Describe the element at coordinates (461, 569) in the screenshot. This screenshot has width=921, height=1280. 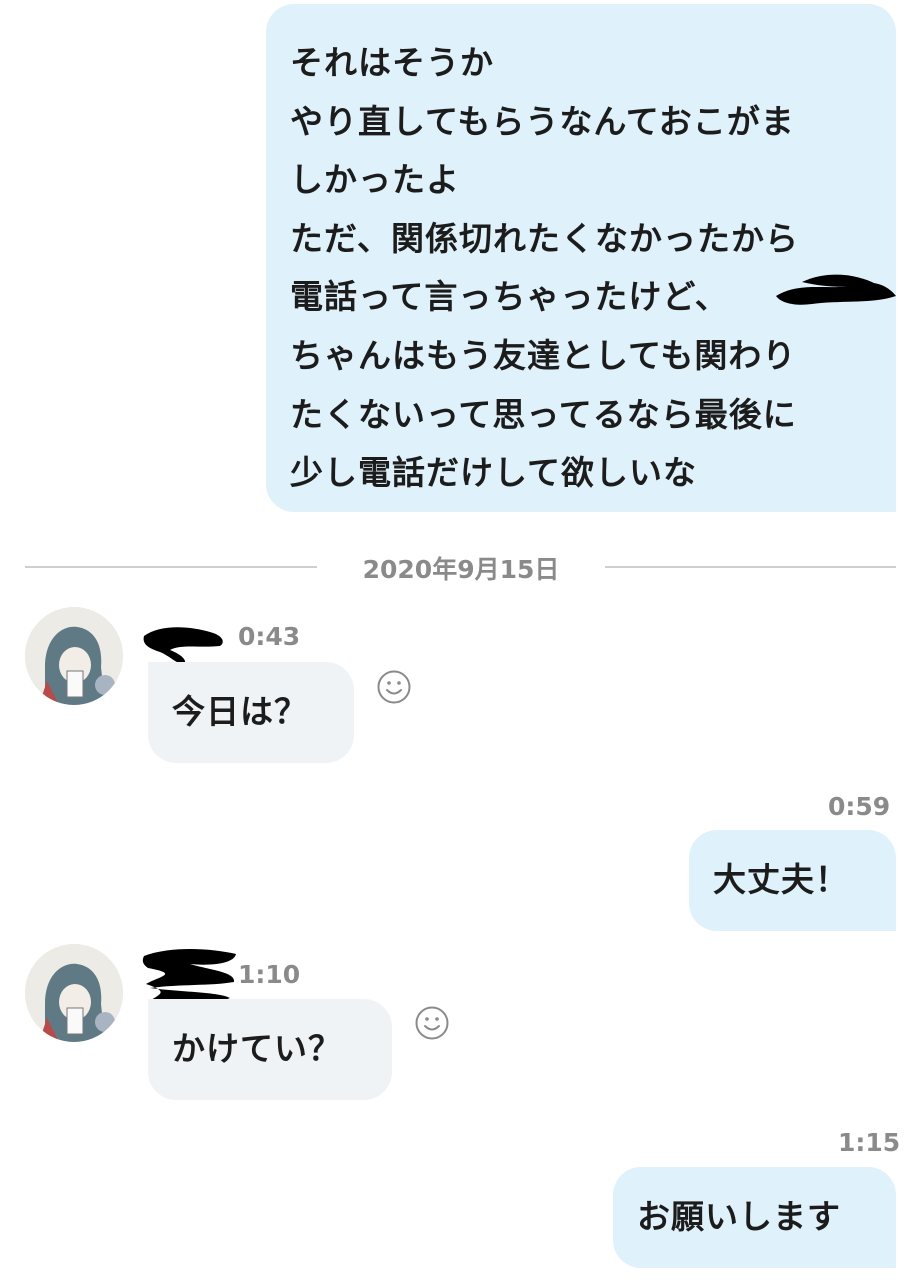
I see `date-separator: 2020年9月15日` at that location.